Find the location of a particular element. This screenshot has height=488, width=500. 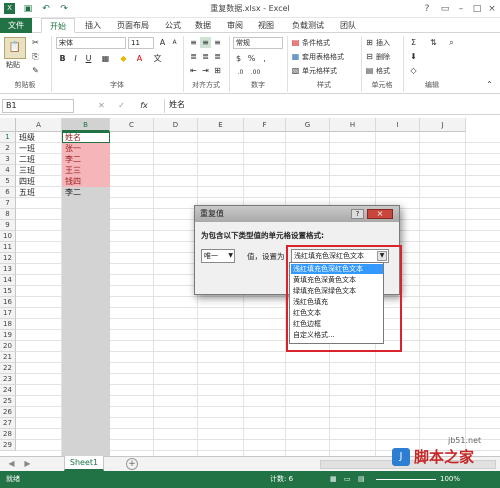

row-header-20: 20 is located at coordinates (8, 346).